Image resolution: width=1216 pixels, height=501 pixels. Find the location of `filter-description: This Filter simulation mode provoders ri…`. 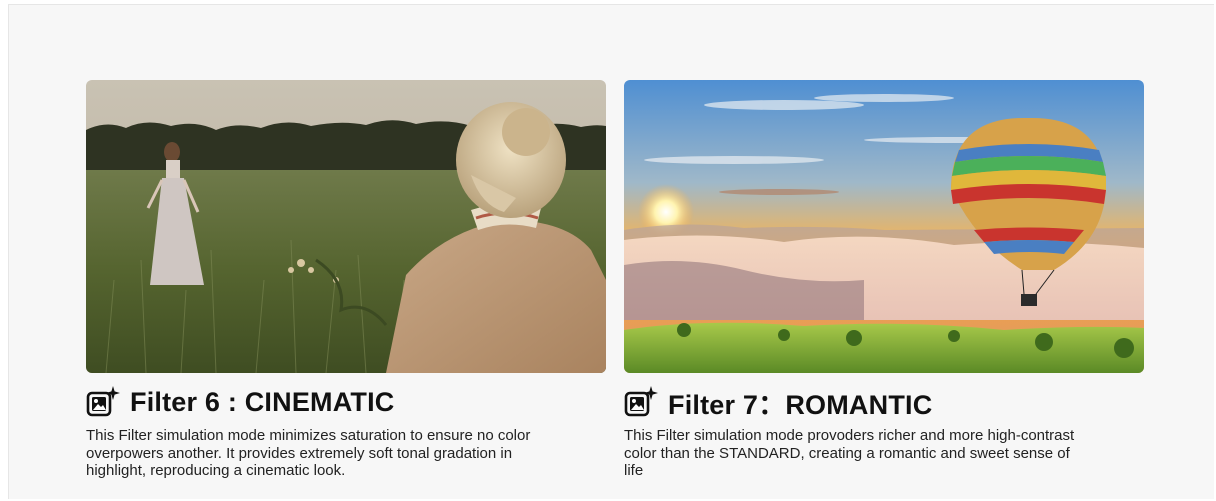

filter-description: This Filter simulation mode provoders ri… is located at coordinates (849, 453).